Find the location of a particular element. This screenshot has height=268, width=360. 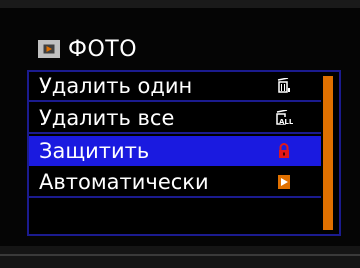

svg-text: ALL is located at coordinates (286, 122).